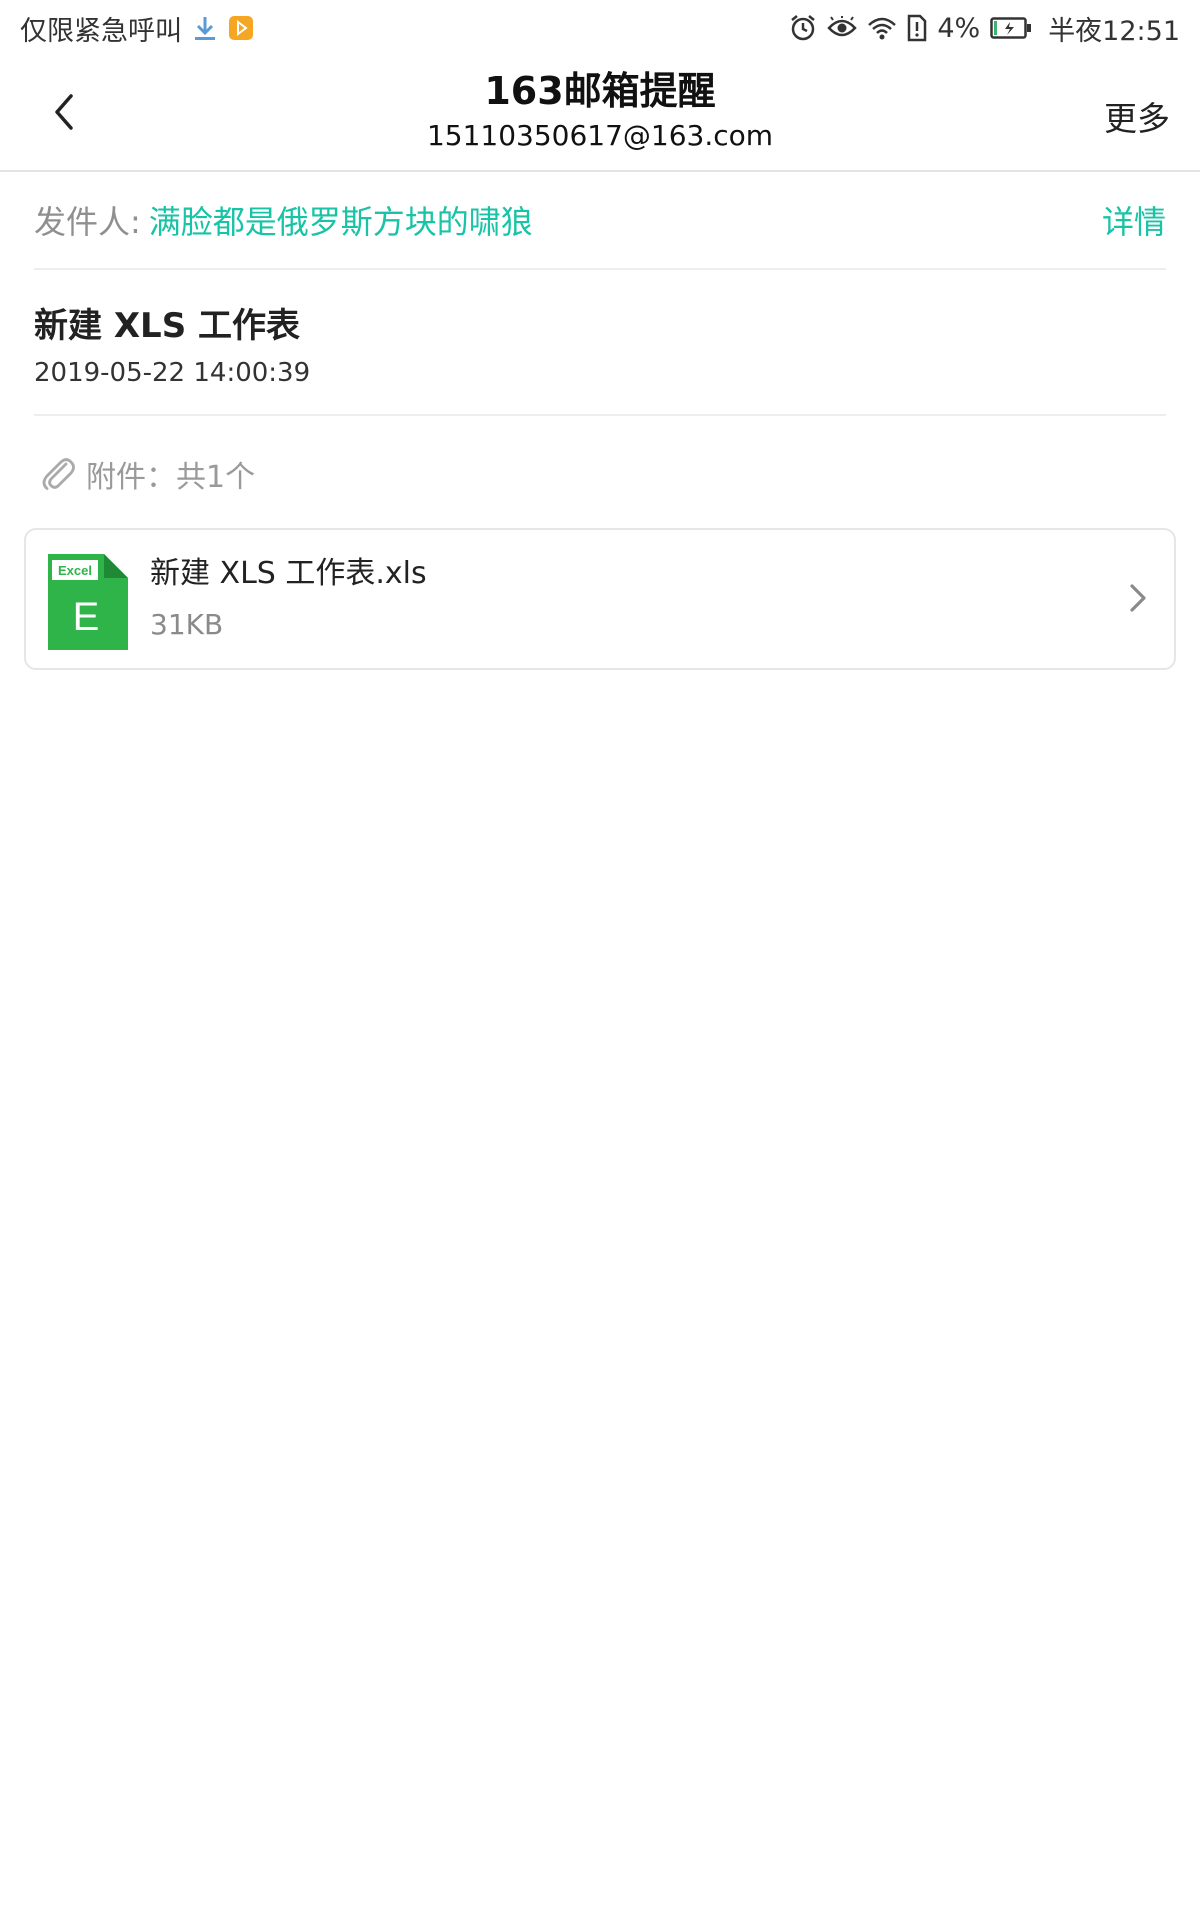 The width and height of the screenshot is (1200, 1920). Describe the element at coordinates (600, 91) in the screenshot. I see `page-title: 163邮箱提醒` at that location.